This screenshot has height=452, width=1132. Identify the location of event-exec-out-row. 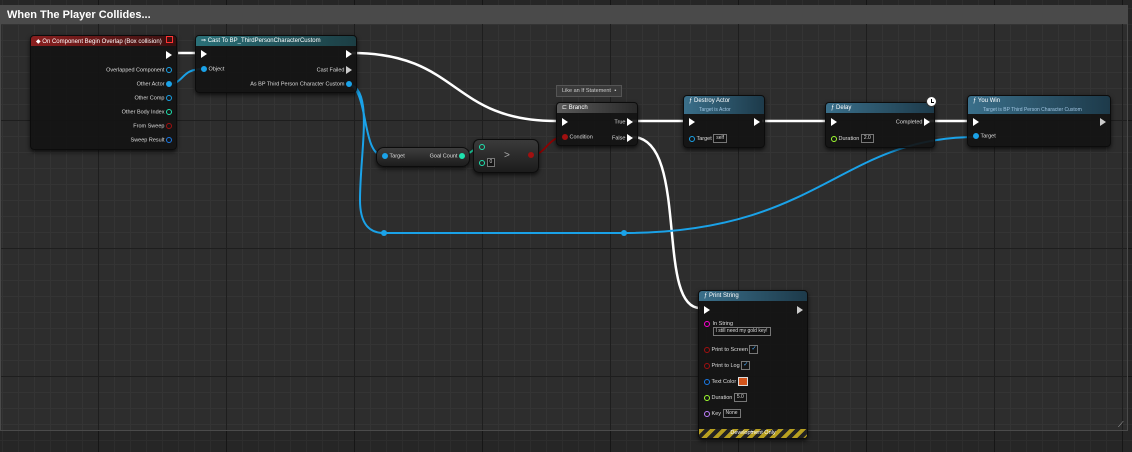
(169, 55).